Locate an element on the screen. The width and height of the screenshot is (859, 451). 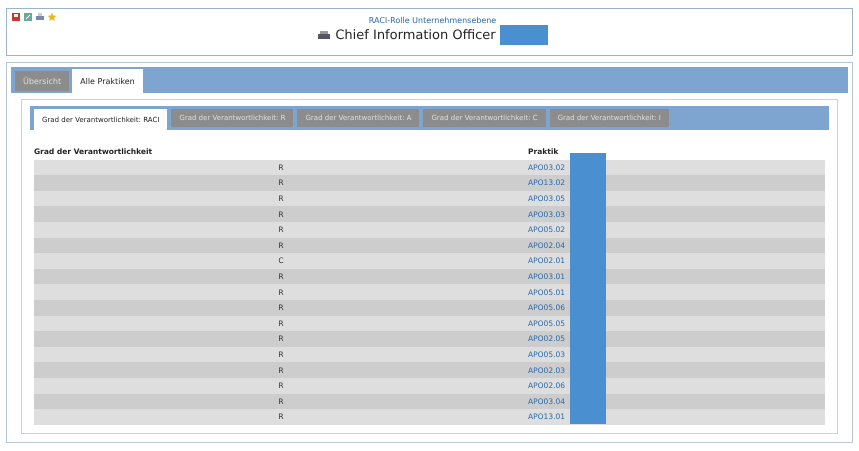
tab: Alle Praktiken is located at coordinates (107, 81).